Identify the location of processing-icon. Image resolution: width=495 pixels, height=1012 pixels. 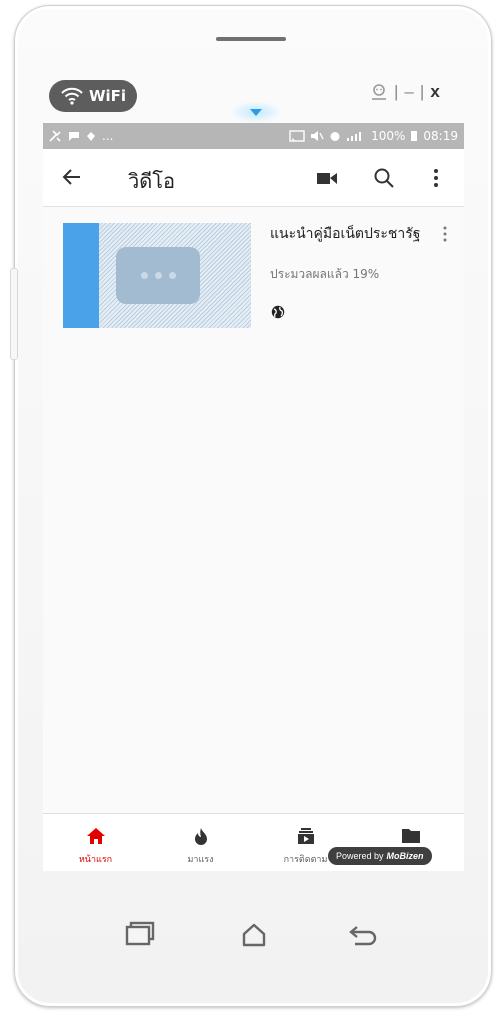
(158, 275).